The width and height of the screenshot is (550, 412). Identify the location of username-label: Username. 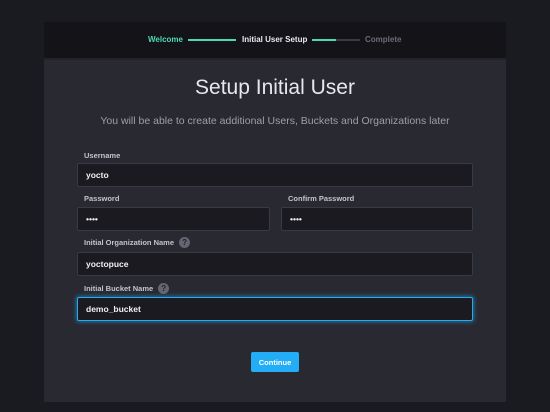
(102, 155).